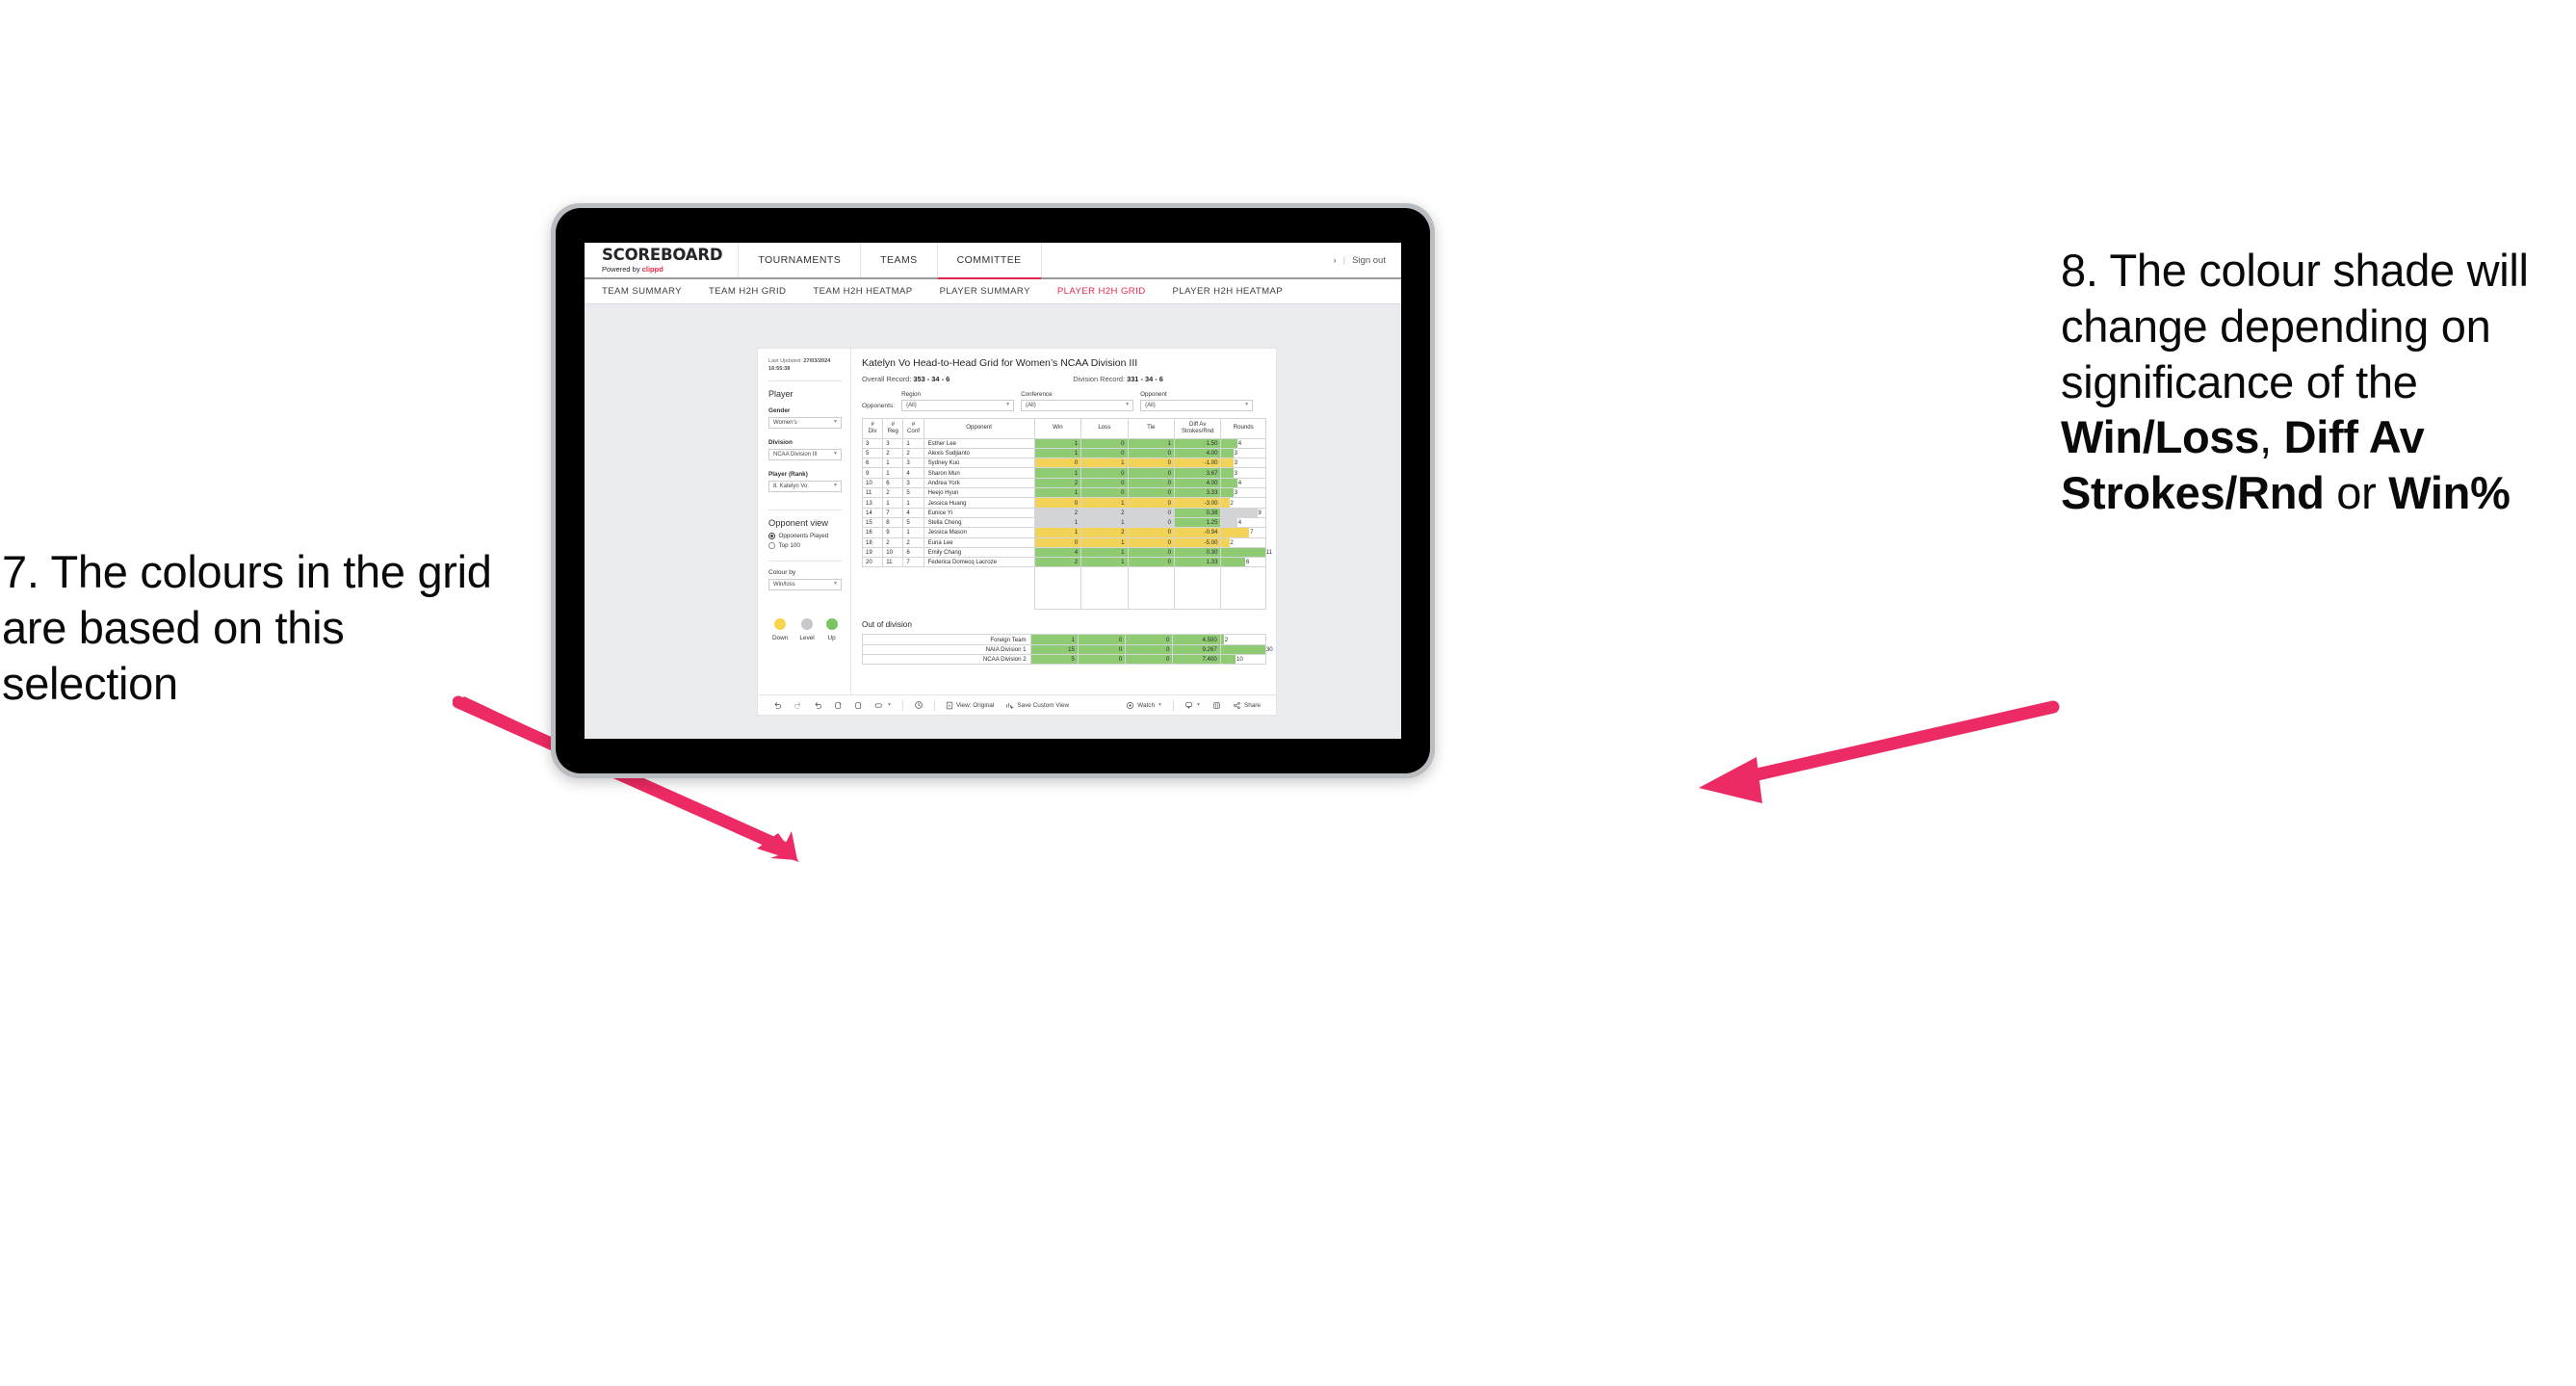 The width and height of the screenshot is (2576, 1386). Describe the element at coordinates (862, 291) in the screenshot. I see `subnav-item-team-h2h-heatmap: TEAM H2H HEATMAP` at that location.